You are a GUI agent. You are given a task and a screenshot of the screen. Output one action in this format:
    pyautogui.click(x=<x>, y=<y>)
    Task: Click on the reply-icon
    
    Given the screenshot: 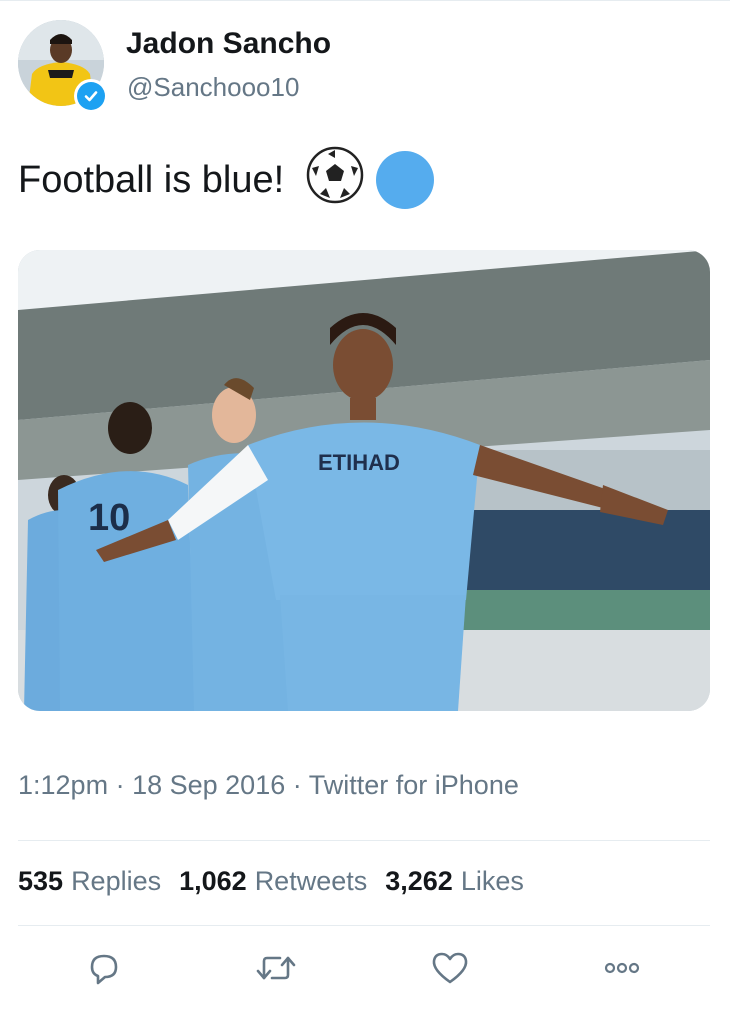 What is the action you would take?
    pyautogui.click(x=104, y=969)
    